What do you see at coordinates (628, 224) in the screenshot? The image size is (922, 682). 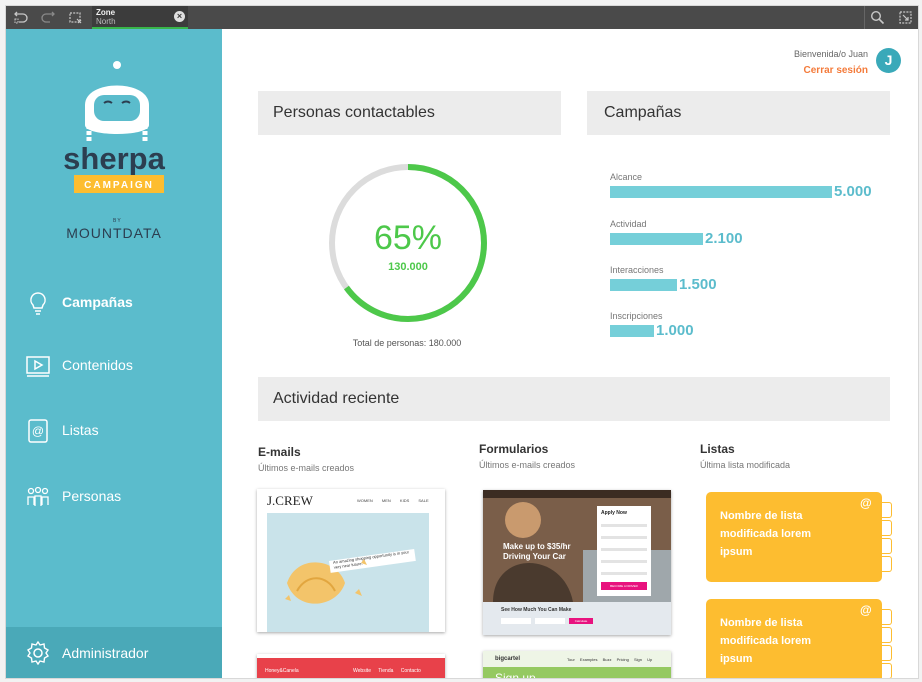 I see `bar-label: Actividad` at bounding box center [628, 224].